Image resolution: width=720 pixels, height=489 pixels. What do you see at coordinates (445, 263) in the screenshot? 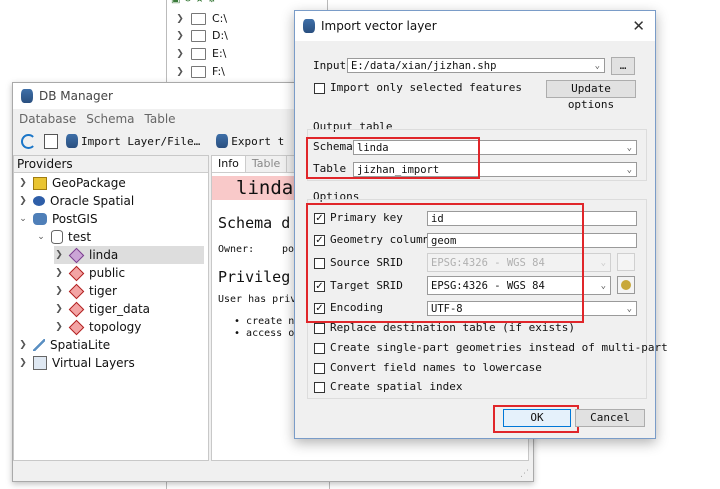
I see `options-highlight` at bounding box center [445, 263].